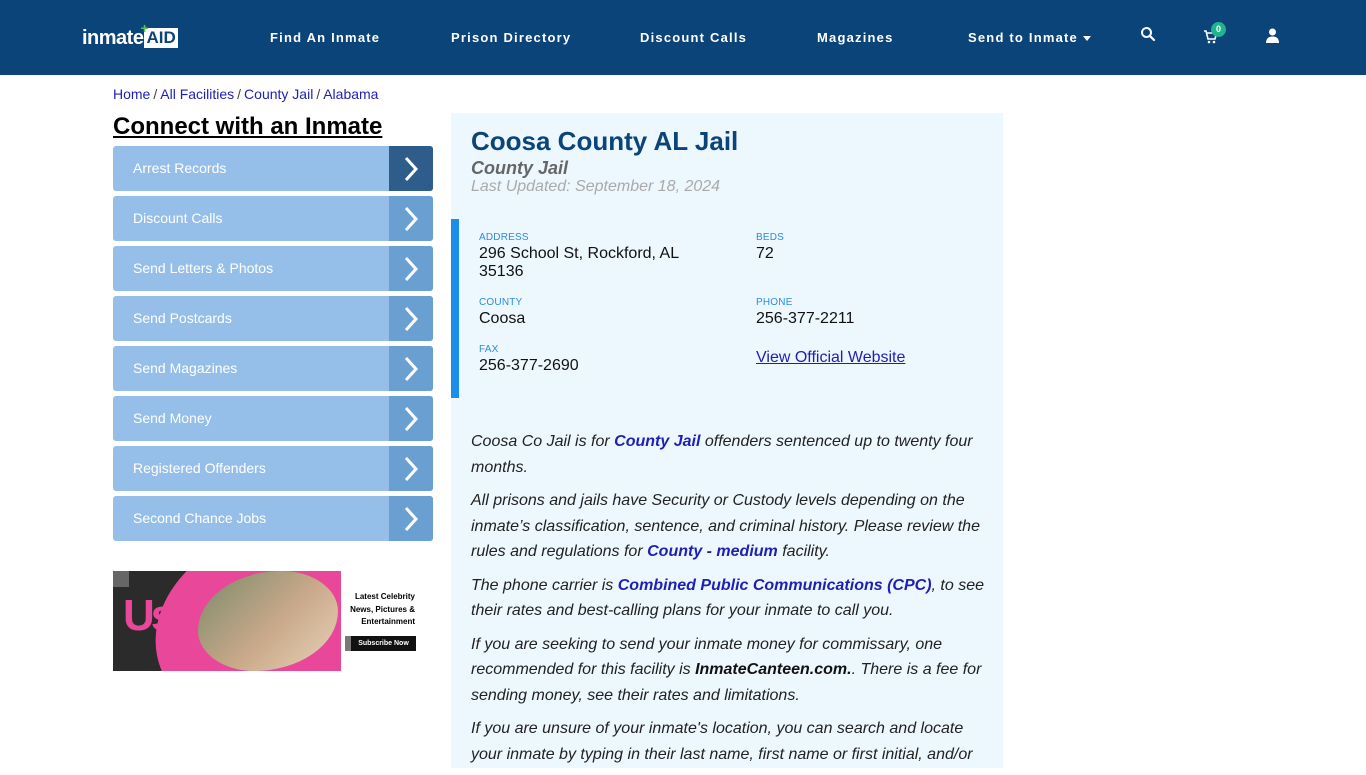 The image size is (1366, 775). I want to click on fax-value: 256-377-2690, so click(529, 365).